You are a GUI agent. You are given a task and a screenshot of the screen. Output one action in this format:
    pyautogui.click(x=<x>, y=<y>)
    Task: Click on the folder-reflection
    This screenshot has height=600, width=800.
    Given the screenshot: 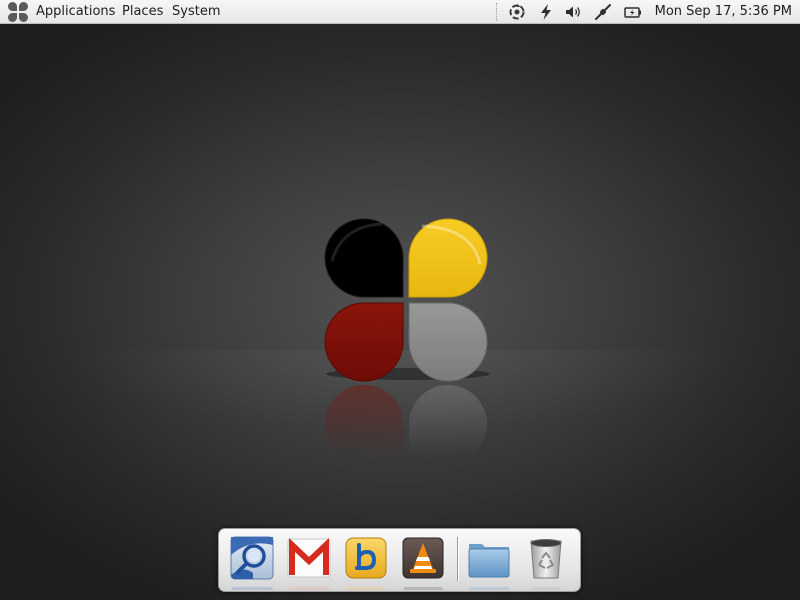 What is the action you would take?
    pyautogui.click(x=489, y=585)
    